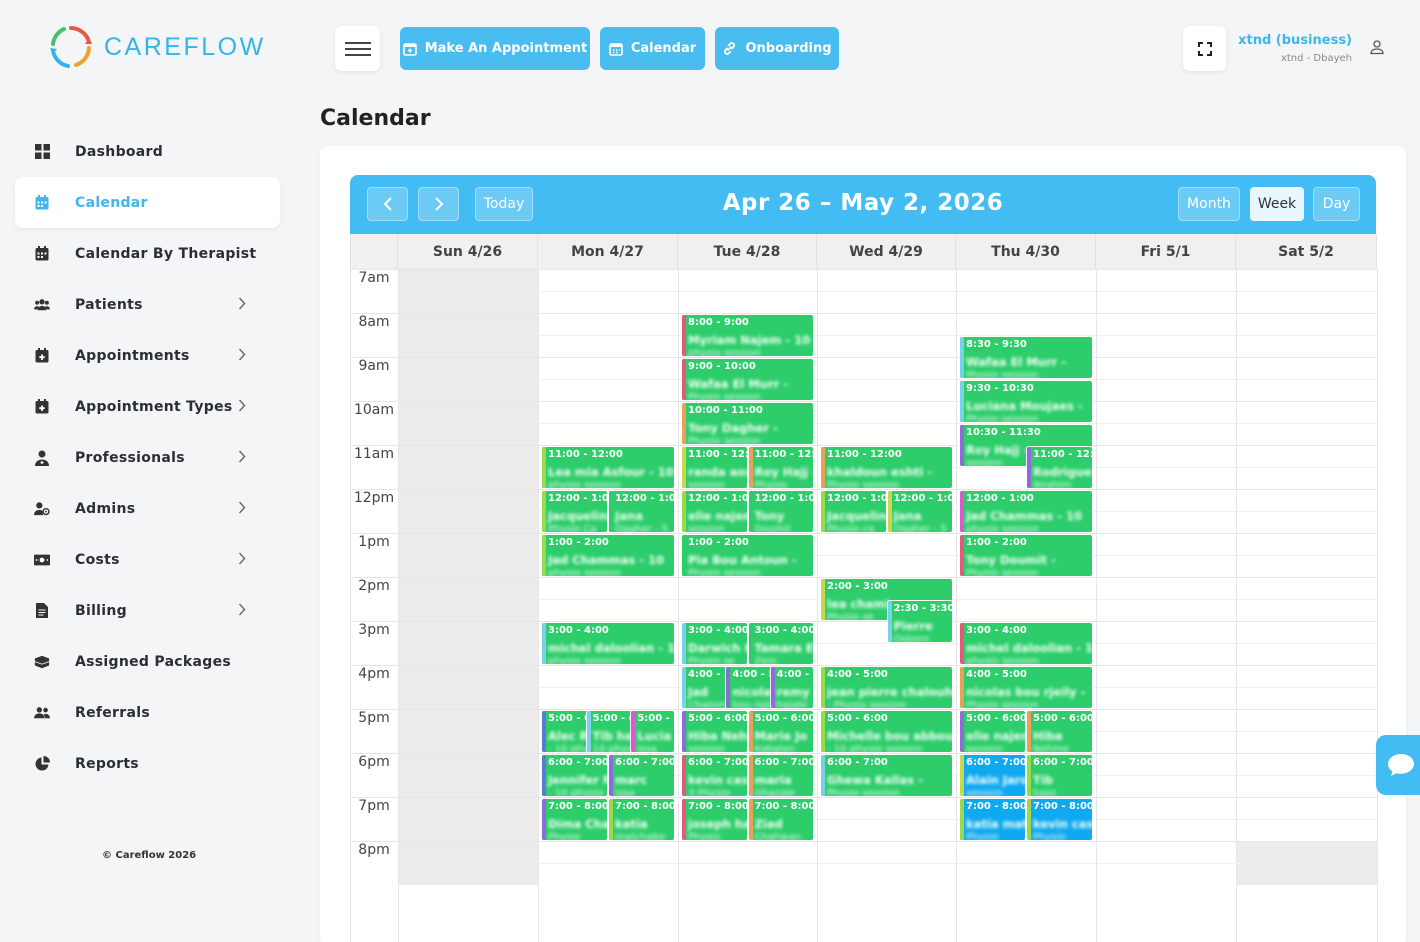 Image resolution: width=1420 pixels, height=942 pixels. Describe the element at coordinates (574, 511) in the screenshot. I see `calendar-event: 12:00 - 1:00 JacquelinePhysio Ca` at that location.